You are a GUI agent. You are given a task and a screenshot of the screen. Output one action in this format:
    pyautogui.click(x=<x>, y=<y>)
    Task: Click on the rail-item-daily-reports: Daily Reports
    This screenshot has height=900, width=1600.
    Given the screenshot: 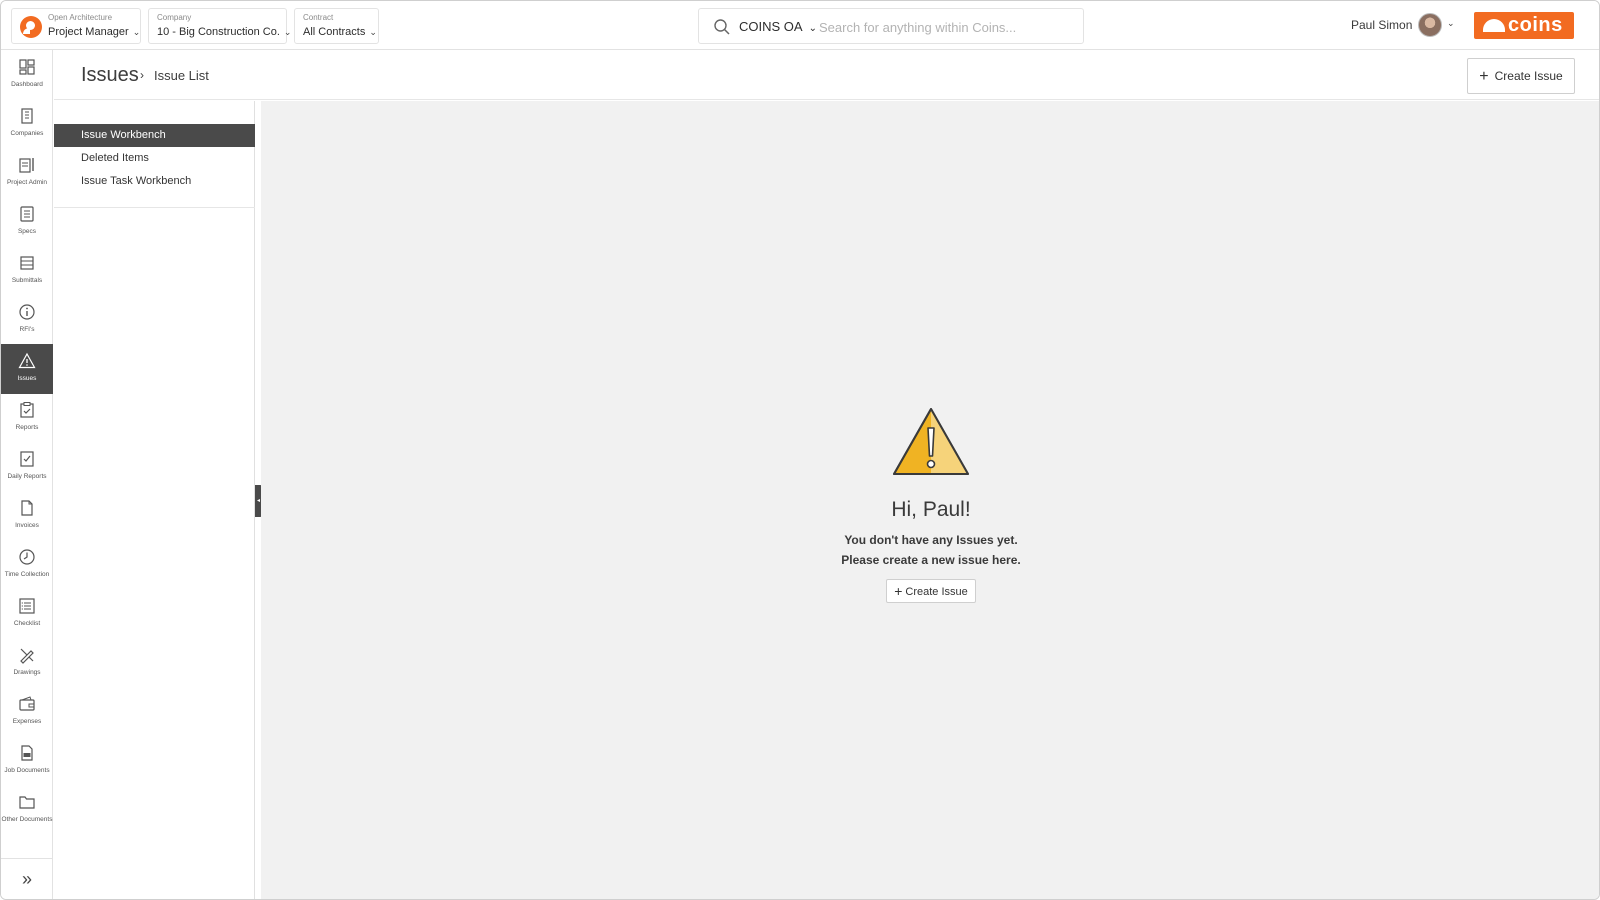 What is the action you would take?
    pyautogui.click(x=27, y=467)
    